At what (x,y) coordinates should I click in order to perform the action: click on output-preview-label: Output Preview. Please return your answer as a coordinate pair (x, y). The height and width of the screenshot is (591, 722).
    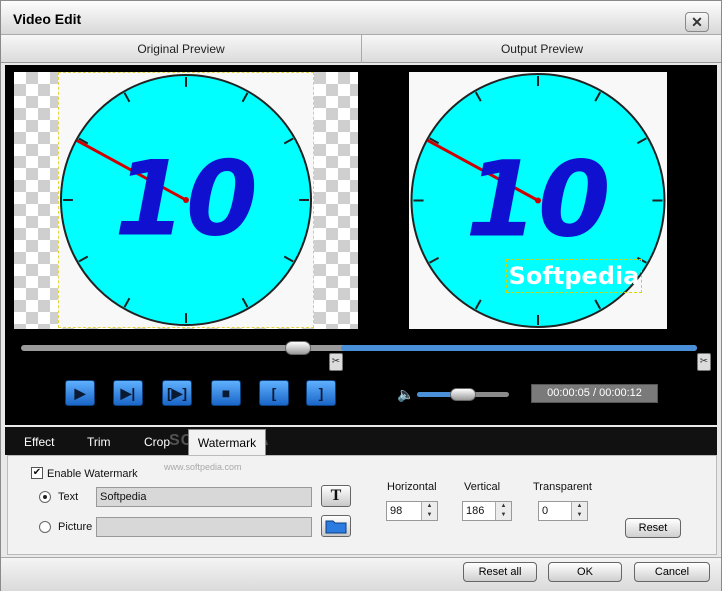
    Looking at the image, I should click on (542, 49).